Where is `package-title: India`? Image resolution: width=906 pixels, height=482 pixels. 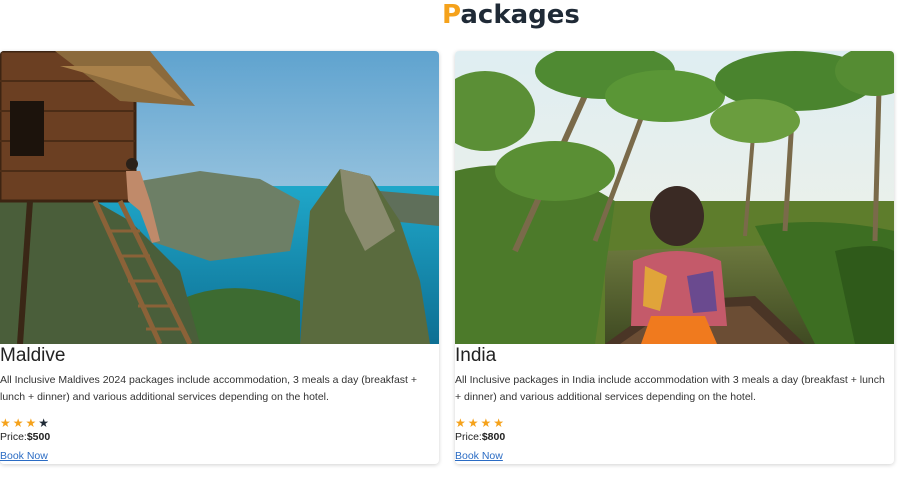 package-title: India is located at coordinates (476, 355).